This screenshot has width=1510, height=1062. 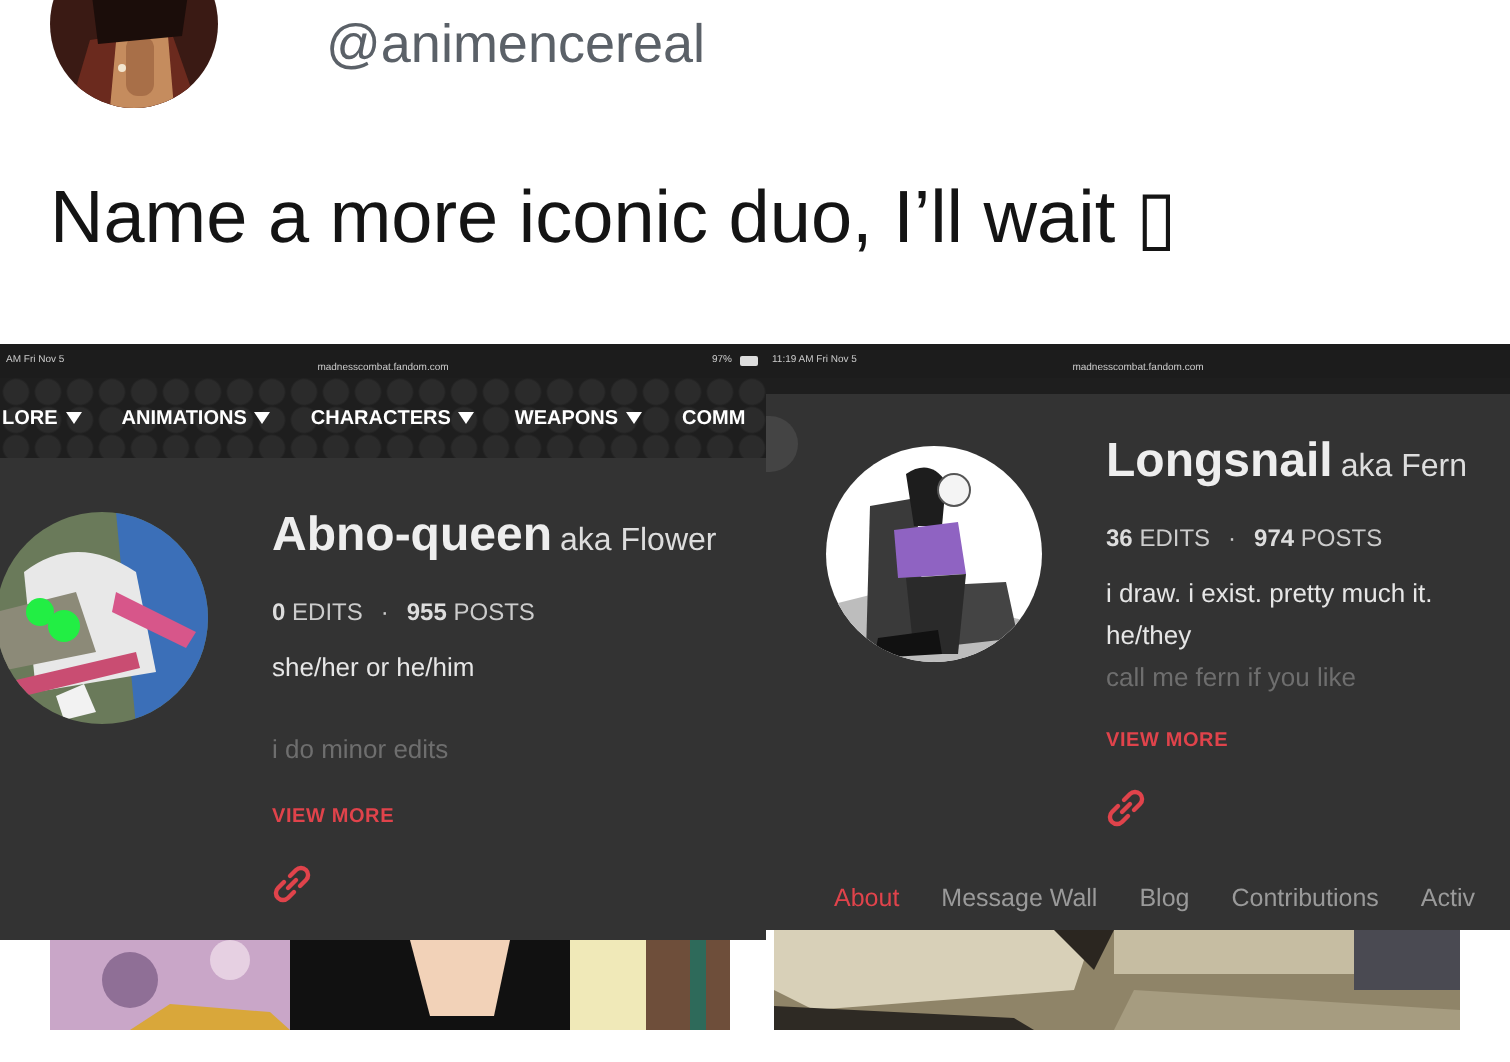 I want to click on bio-text: i draw. i exist. pretty much it., so click(x=1270, y=594).